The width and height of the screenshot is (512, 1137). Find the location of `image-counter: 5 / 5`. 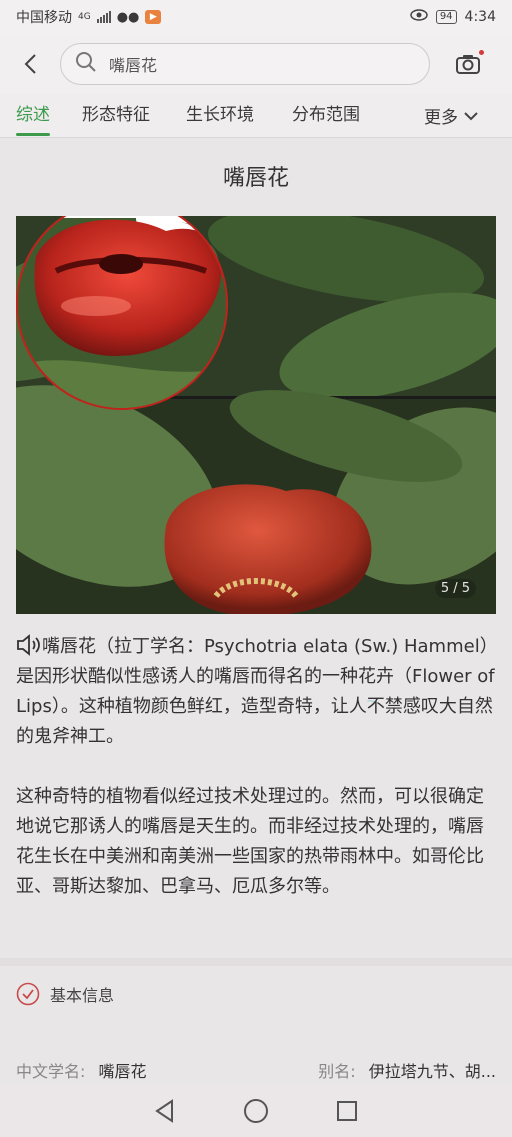

image-counter: 5 / 5 is located at coordinates (455, 588).